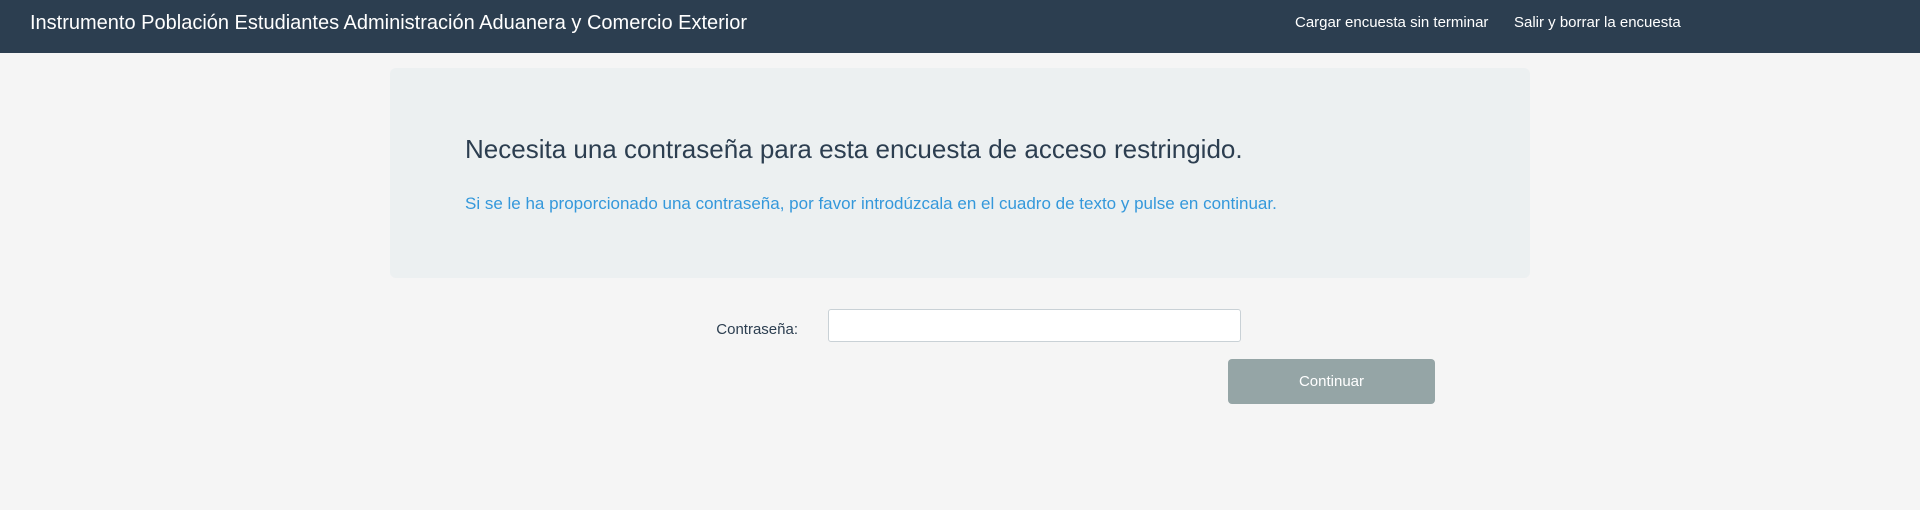  Describe the element at coordinates (1034, 325) in the screenshot. I see `password-input` at that location.